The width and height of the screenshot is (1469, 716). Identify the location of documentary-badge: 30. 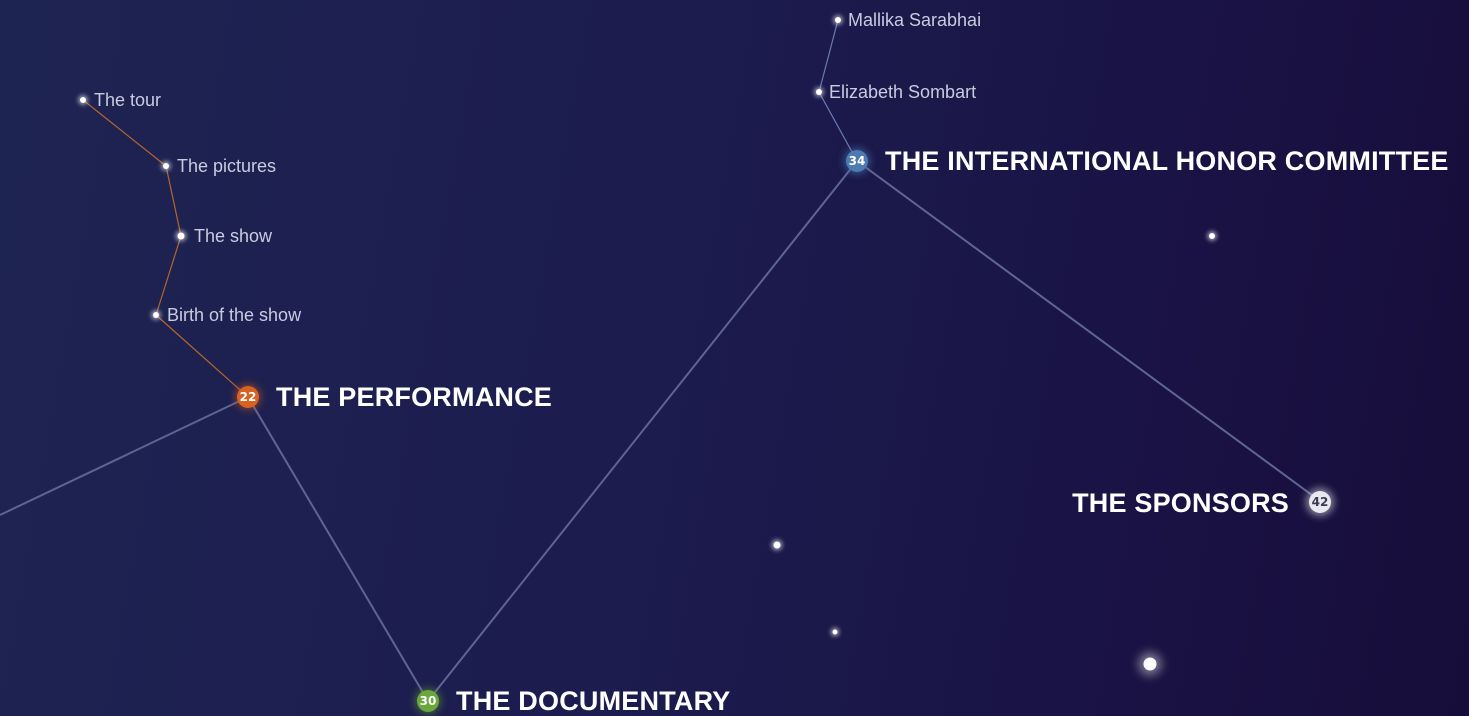
(428, 701).